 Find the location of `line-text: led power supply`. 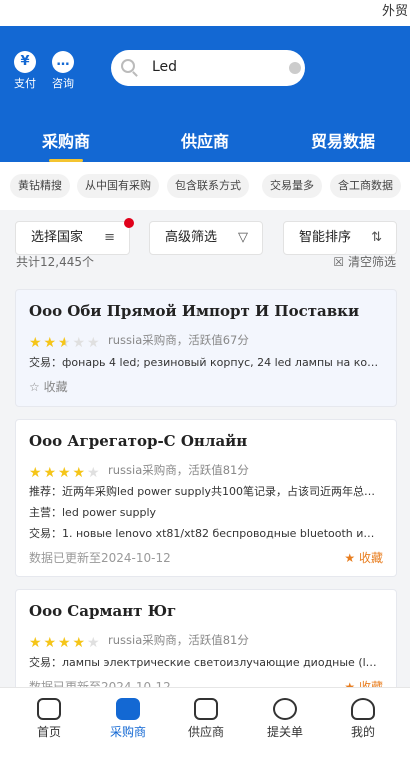

line-text: led power supply is located at coordinates (109, 512).